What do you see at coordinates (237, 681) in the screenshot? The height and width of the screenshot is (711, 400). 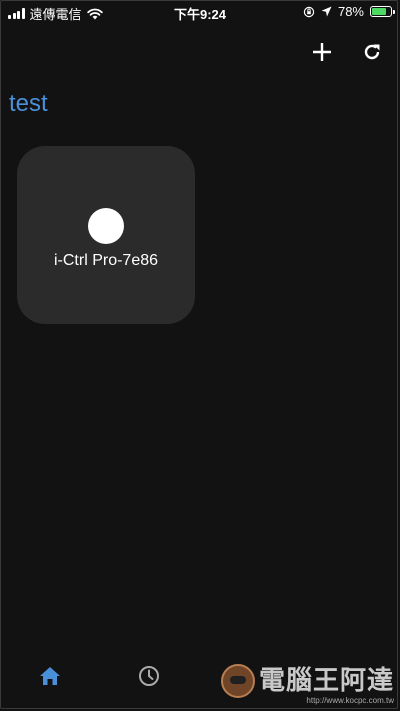 I see `watermark-mascot-icon` at bounding box center [237, 681].